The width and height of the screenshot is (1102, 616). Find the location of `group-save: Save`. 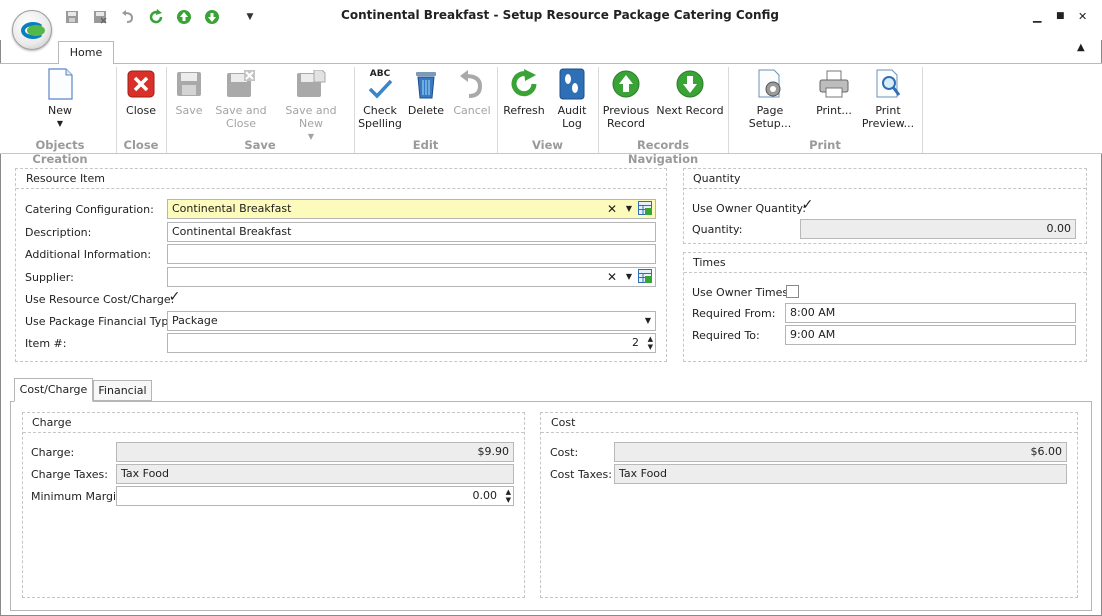

group-save: Save is located at coordinates (260, 145).